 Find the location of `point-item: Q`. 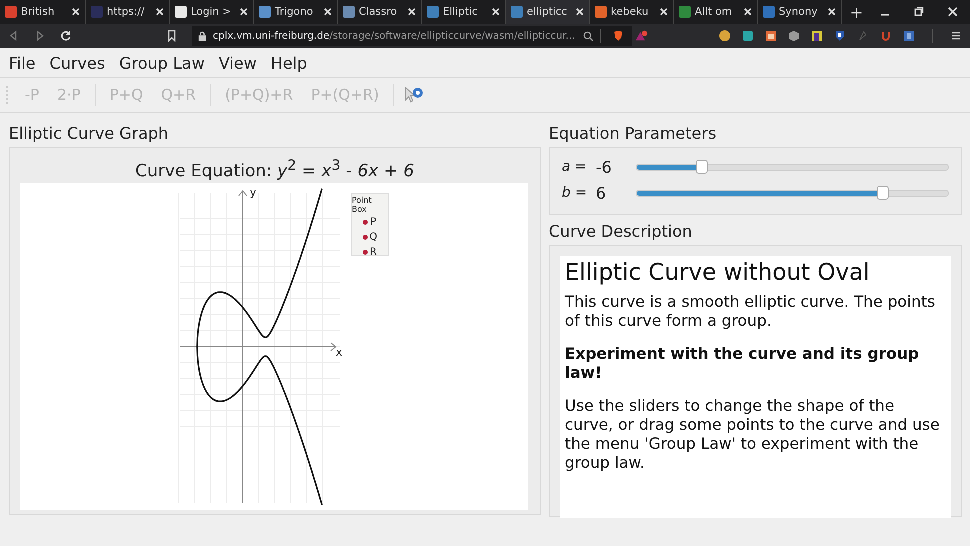

point-item: Q is located at coordinates (370, 237).